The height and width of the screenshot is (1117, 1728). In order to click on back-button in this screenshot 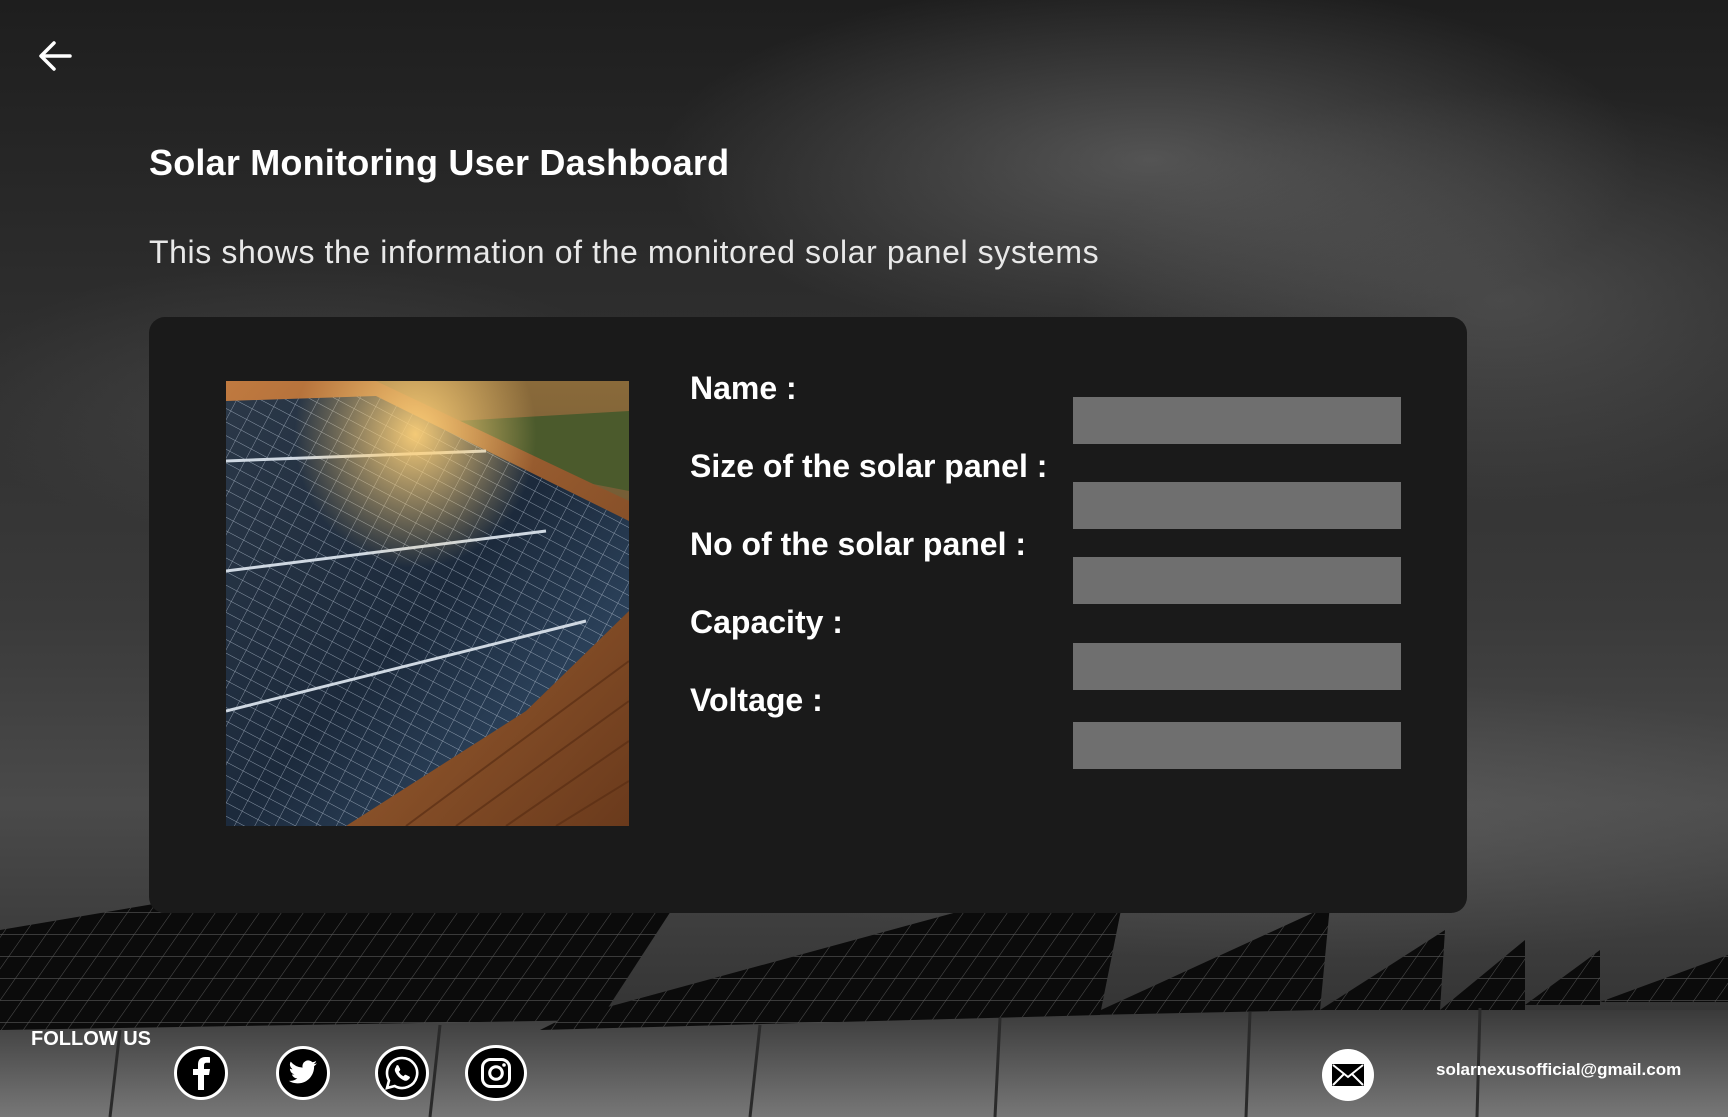, I will do `click(56, 56)`.